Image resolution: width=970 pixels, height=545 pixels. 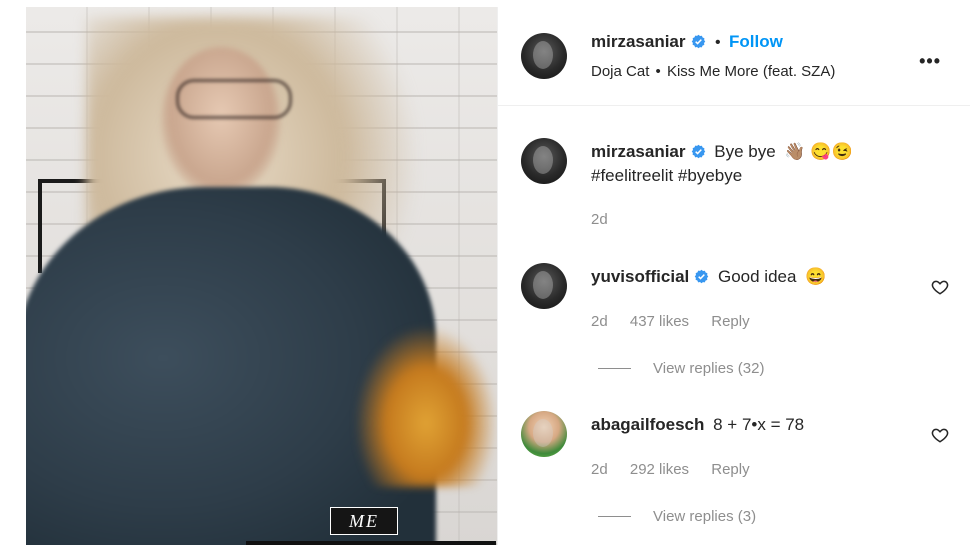 I want to click on comment-meta: 2d 437 likes Reply, so click(x=679, y=321).